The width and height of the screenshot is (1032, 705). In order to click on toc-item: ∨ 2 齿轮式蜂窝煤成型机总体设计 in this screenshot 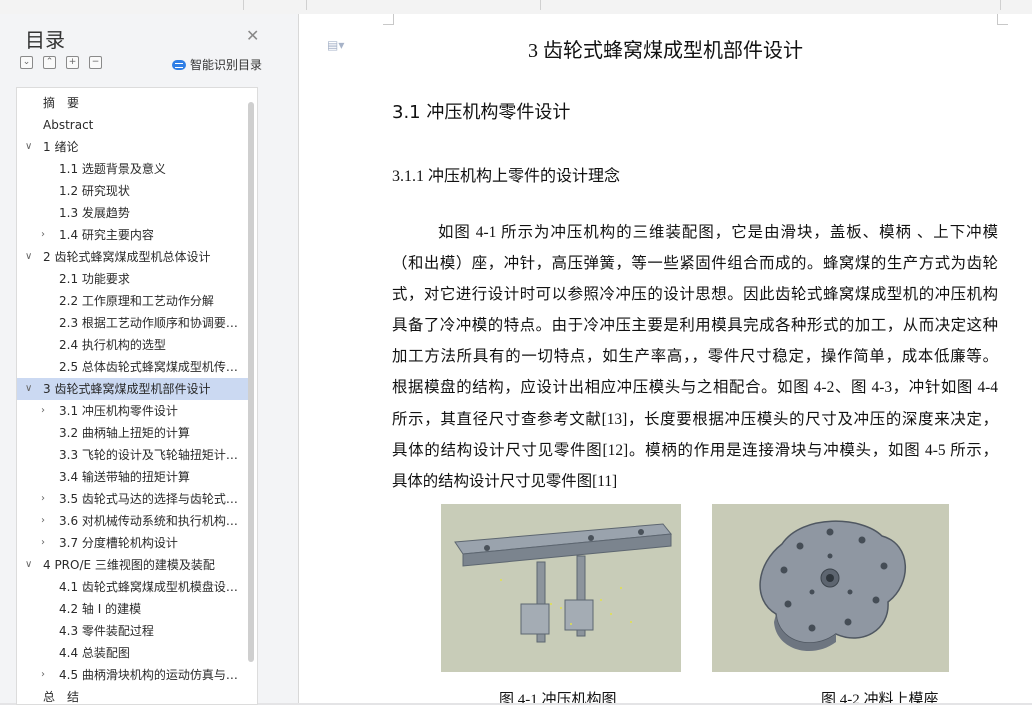, I will do `click(133, 257)`.